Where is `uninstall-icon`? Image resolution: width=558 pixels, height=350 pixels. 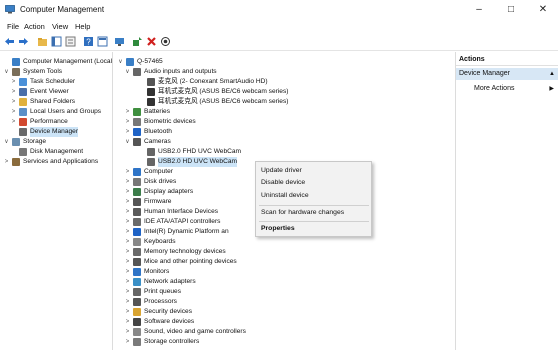 uninstall-icon is located at coordinates (151, 41).